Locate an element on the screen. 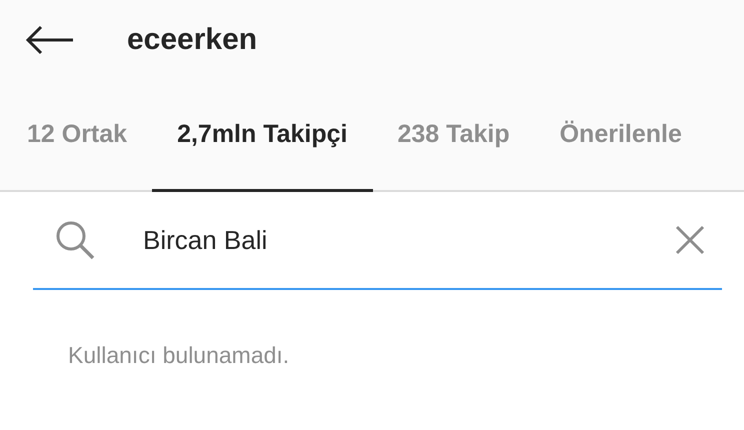 The width and height of the screenshot is (744, 430). tab: 12 Ortak is located at coordinates (76, 136).